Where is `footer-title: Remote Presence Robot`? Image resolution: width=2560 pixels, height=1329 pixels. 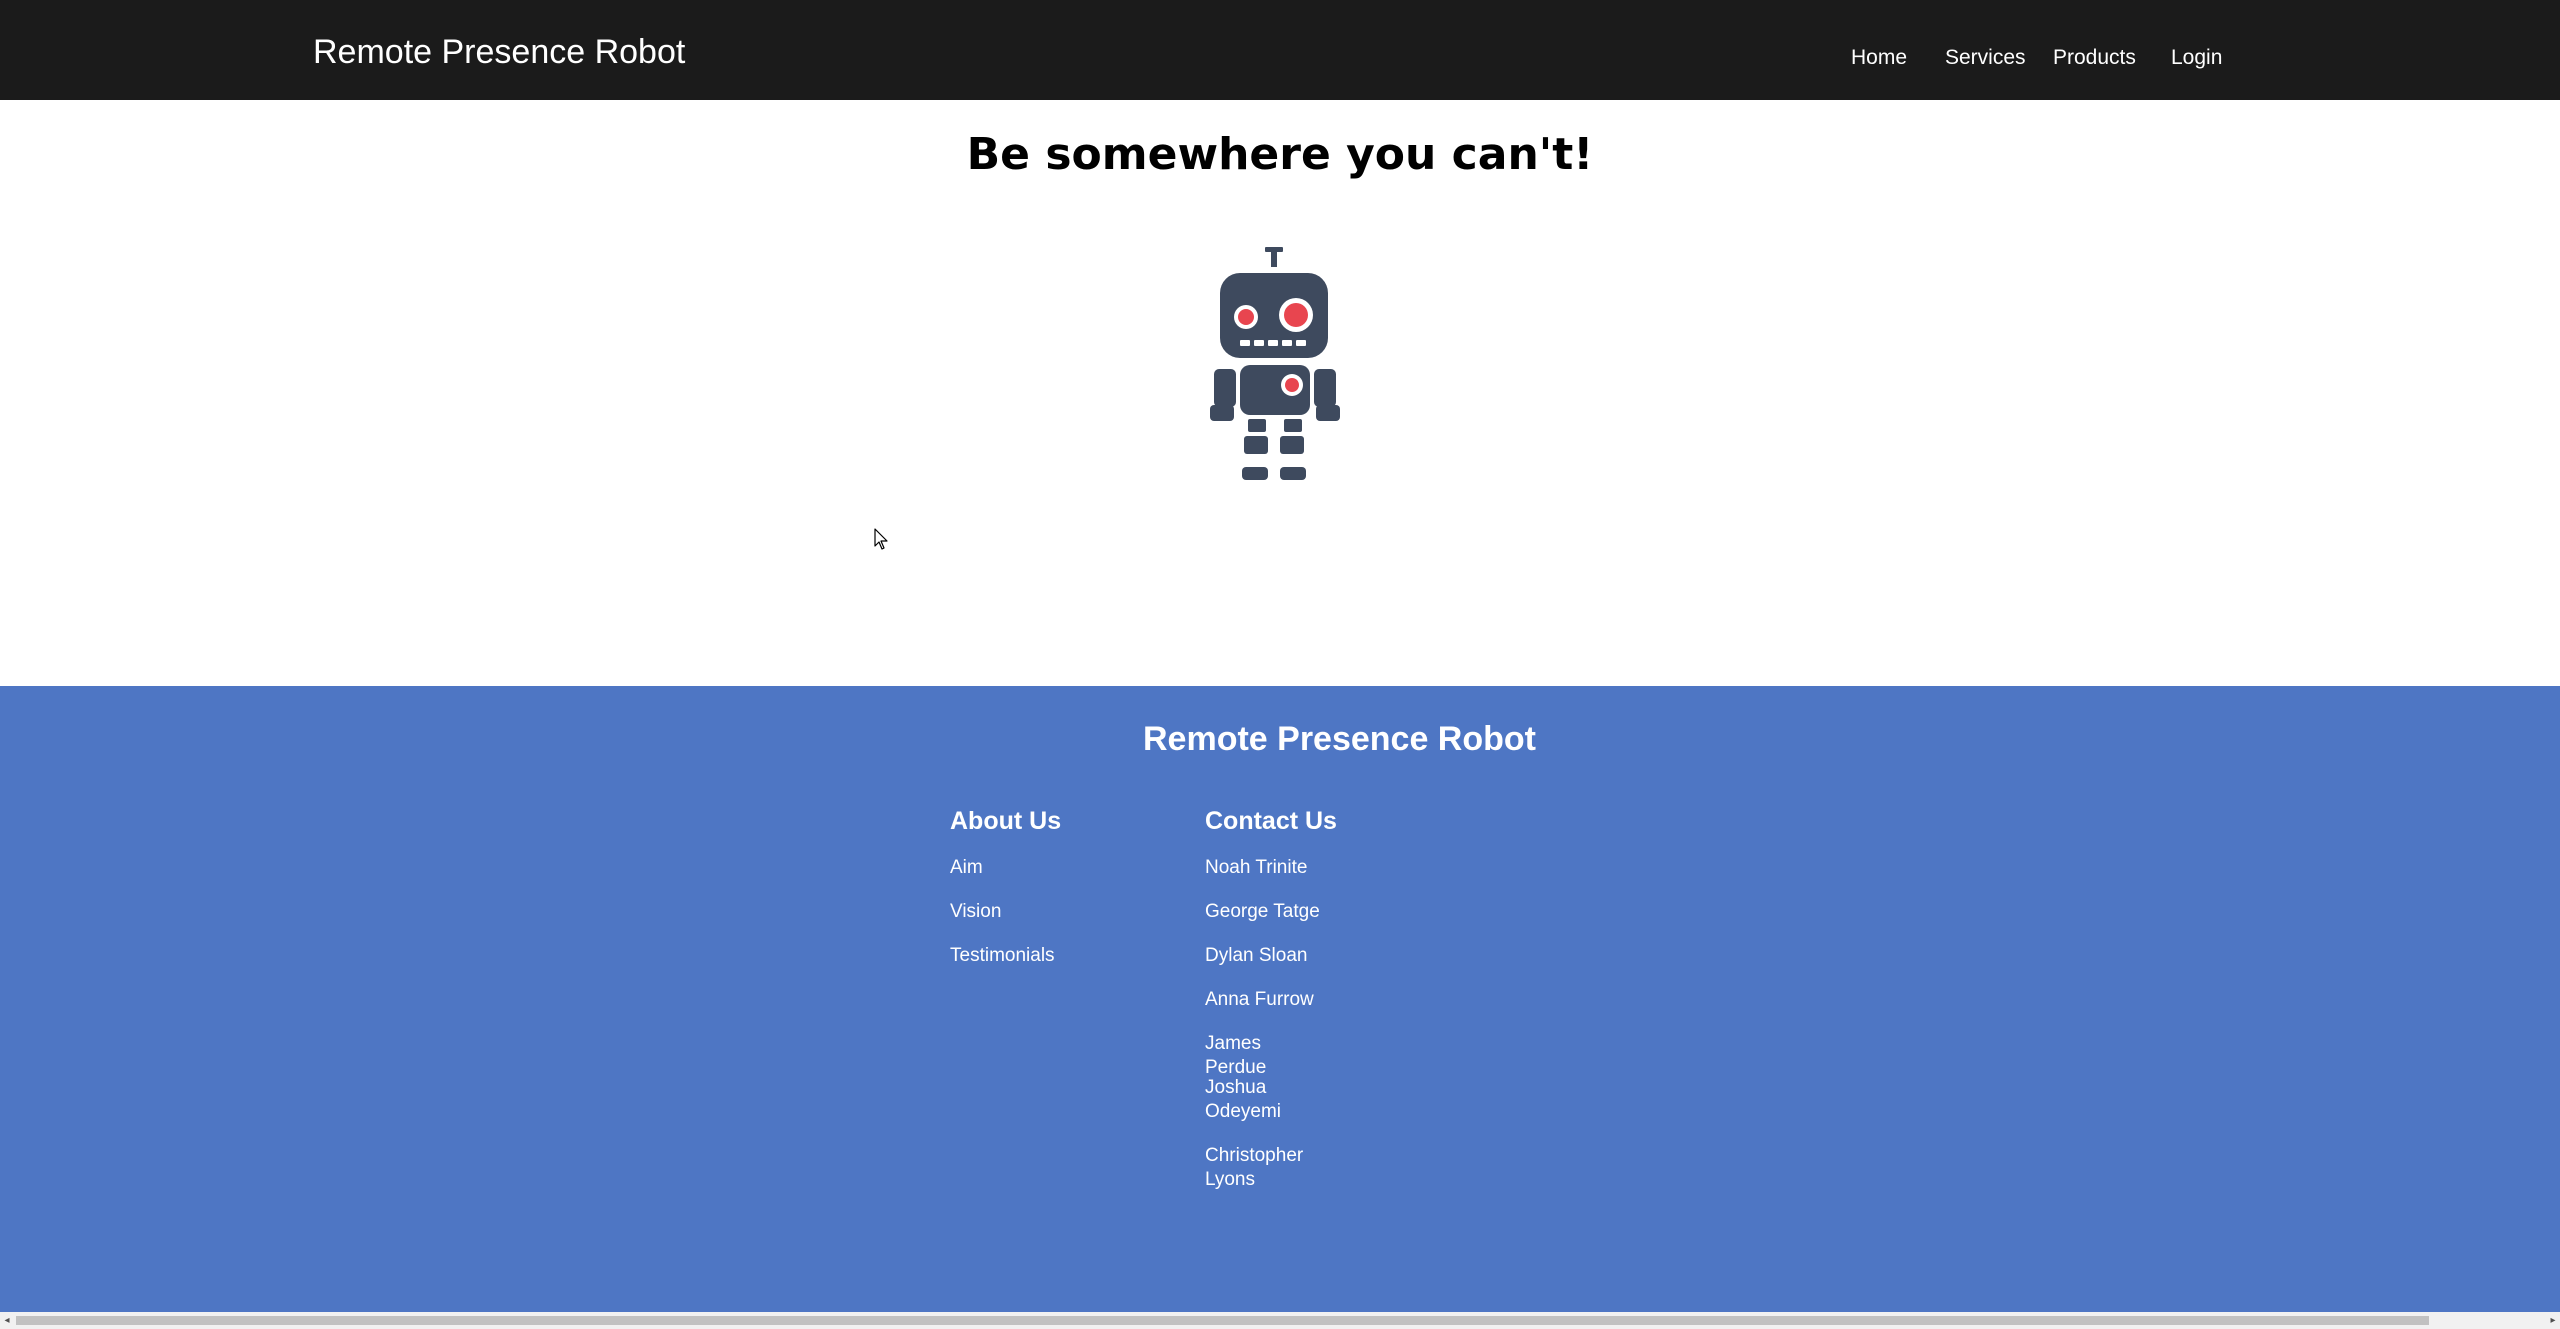 footer-title: Remote Presence Robot is located at coordinates (1339, 739).